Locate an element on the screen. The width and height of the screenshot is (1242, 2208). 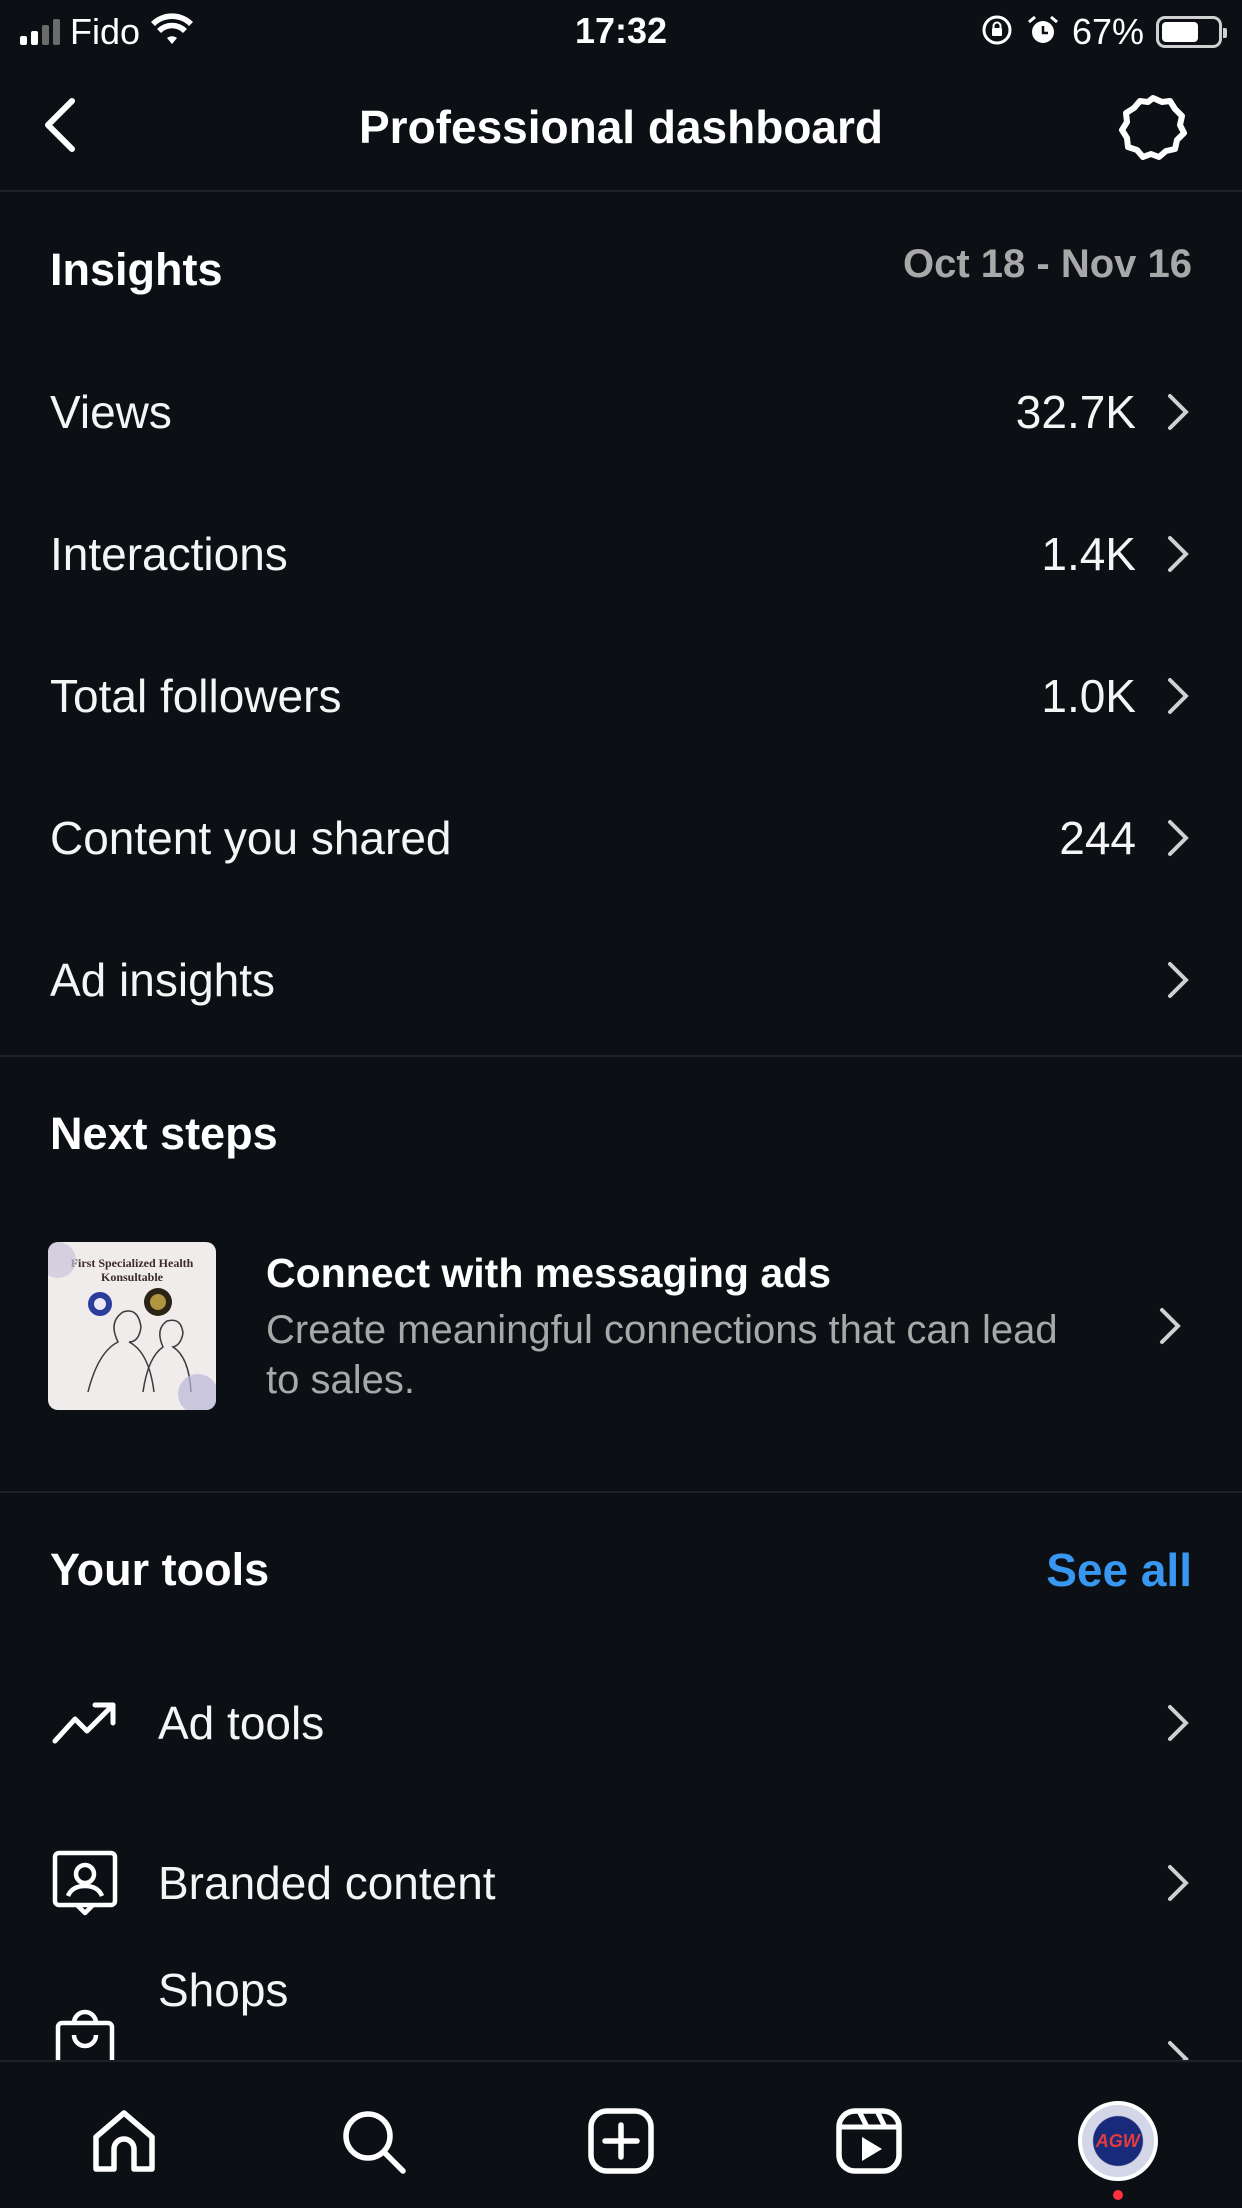
insights-title: Insights is located at coordinates (136, 269).